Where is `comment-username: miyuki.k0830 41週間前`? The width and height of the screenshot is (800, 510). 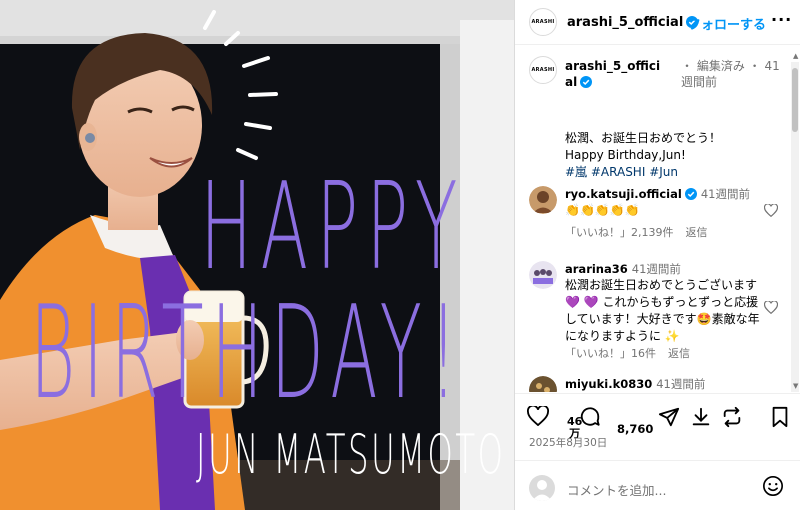 comment-username: miyuki.k0830 41週間前 is located at coordinates (635, 384).